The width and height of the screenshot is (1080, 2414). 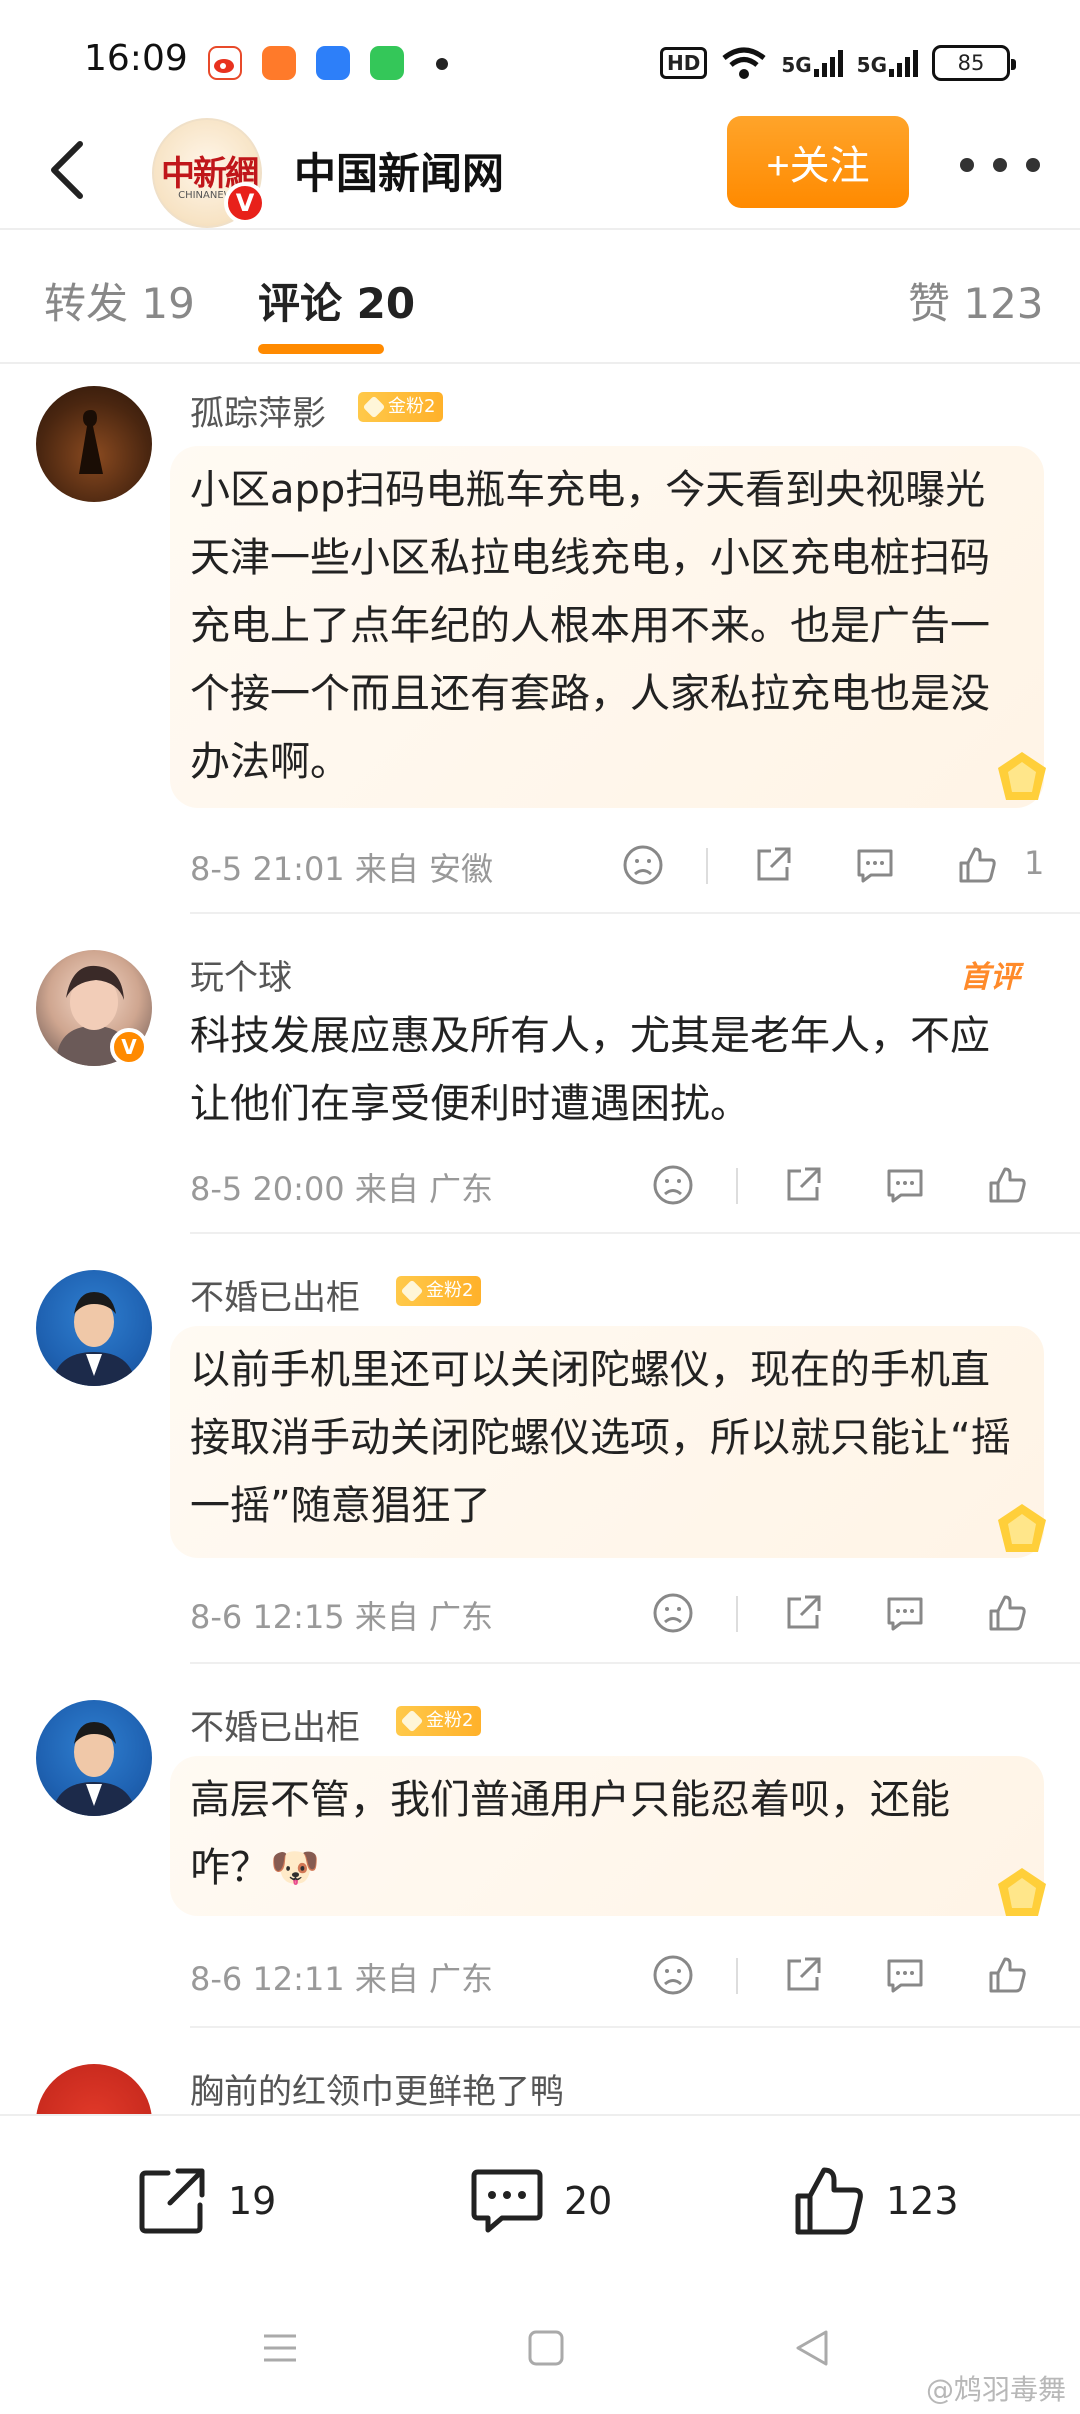 What do you see at coordinates (342, 869) in the screenshot?
I see `comment-meta: 8-5 21:01 来自 安徽` at bounding box center [342, 869].